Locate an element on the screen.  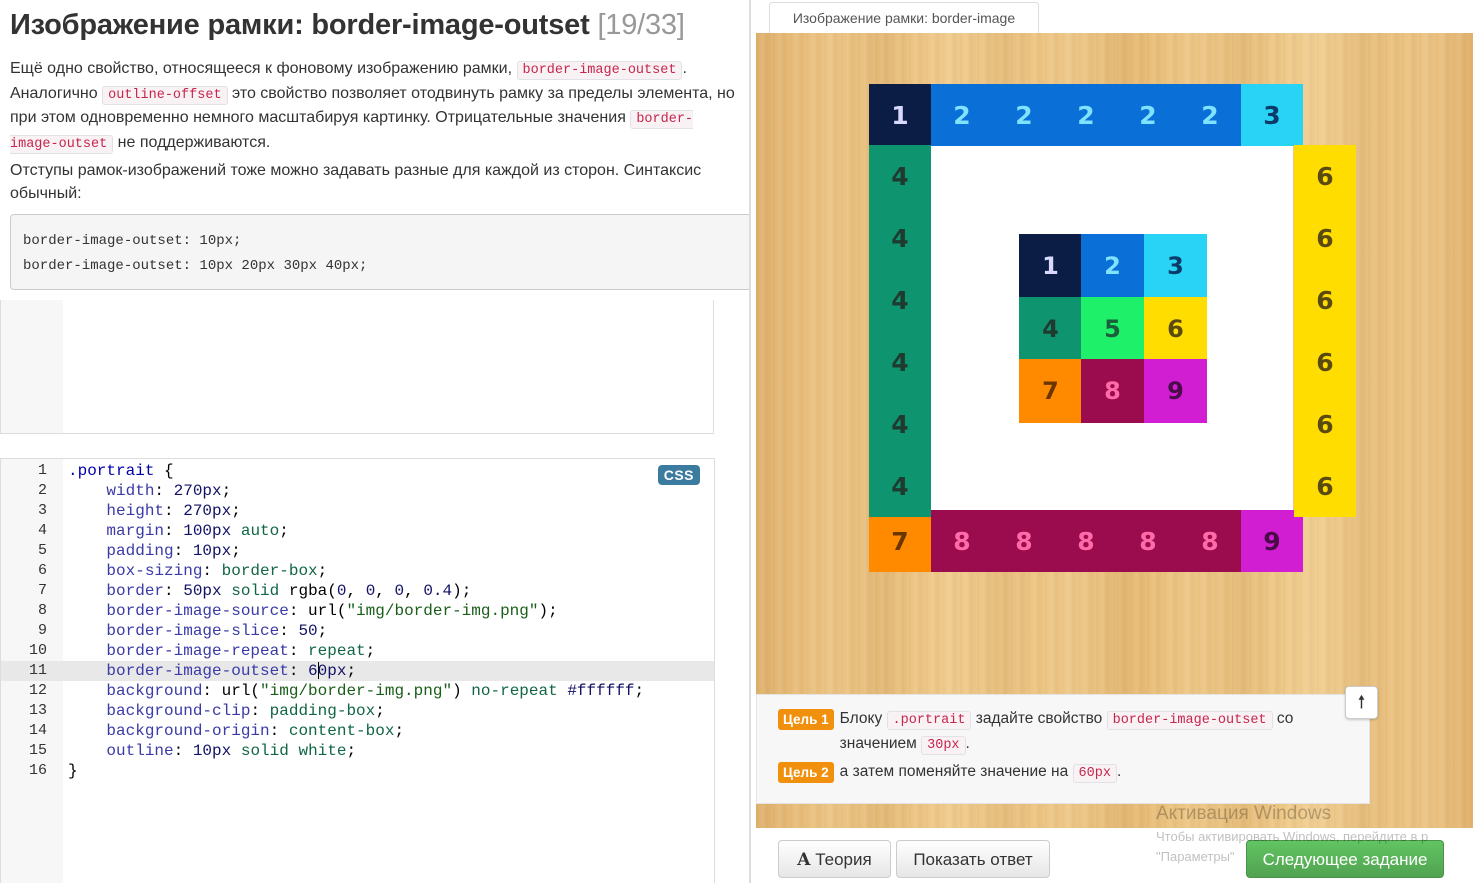
grid-tile: 7 is located at coordinates (1050, 391).